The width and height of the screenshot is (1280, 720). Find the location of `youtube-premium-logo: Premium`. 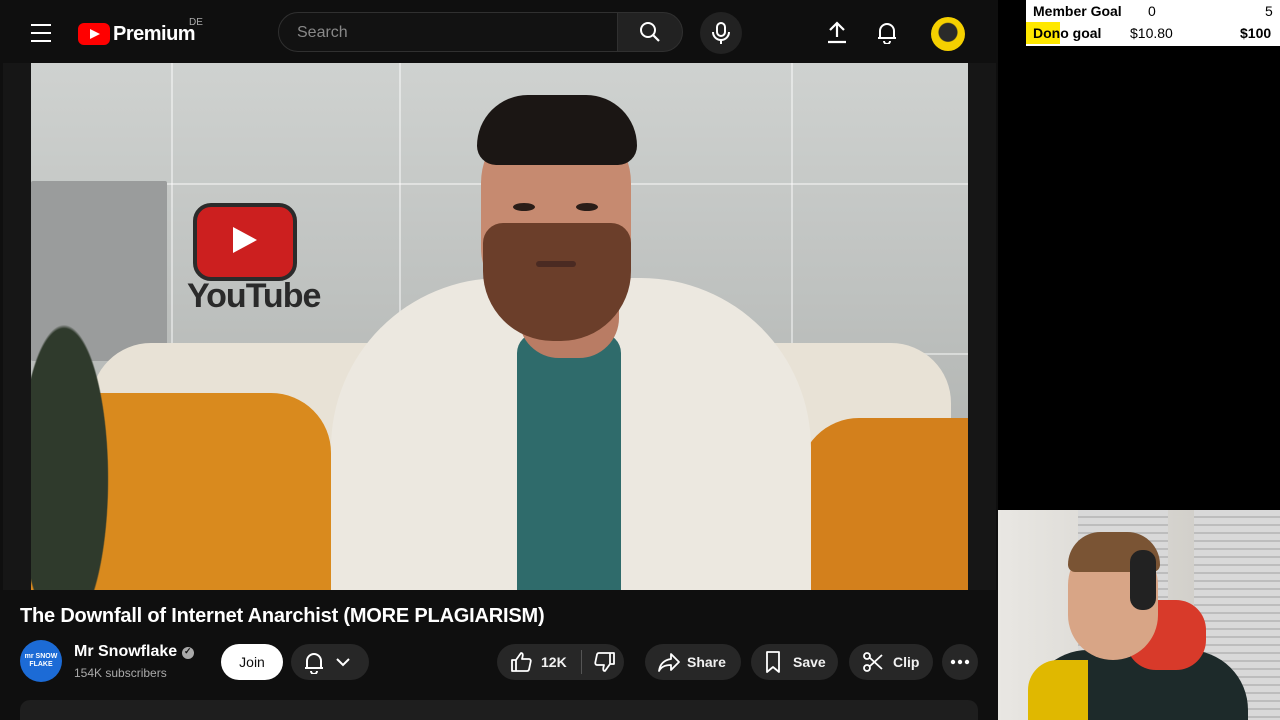

youtube-premium-logo: Premium is located at coordinates (137, 34).